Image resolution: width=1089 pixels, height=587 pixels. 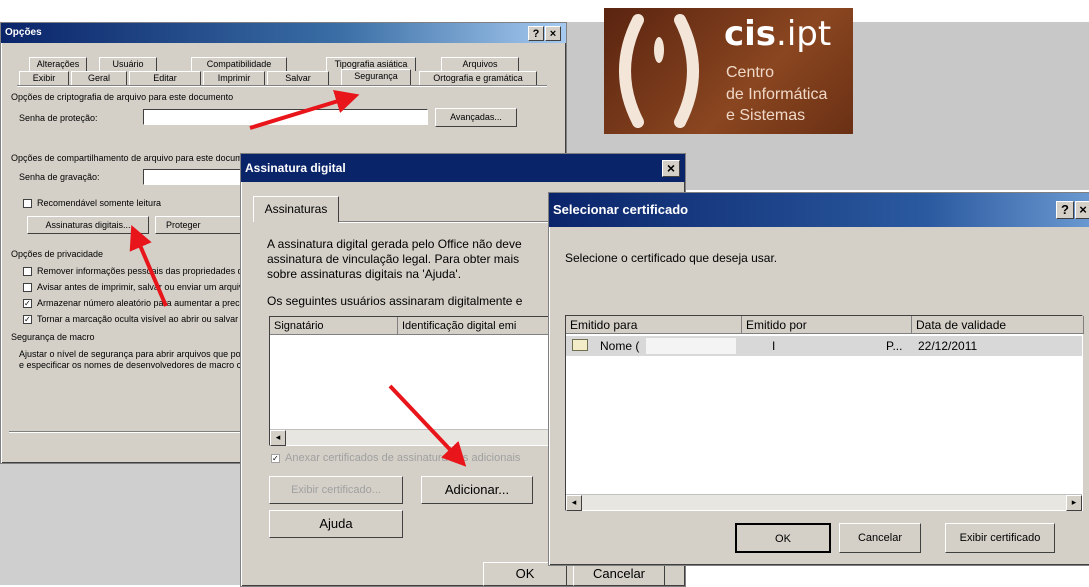 I want to click on readonly-label: Recomendável somente leitura, so click(x=99, y=203).